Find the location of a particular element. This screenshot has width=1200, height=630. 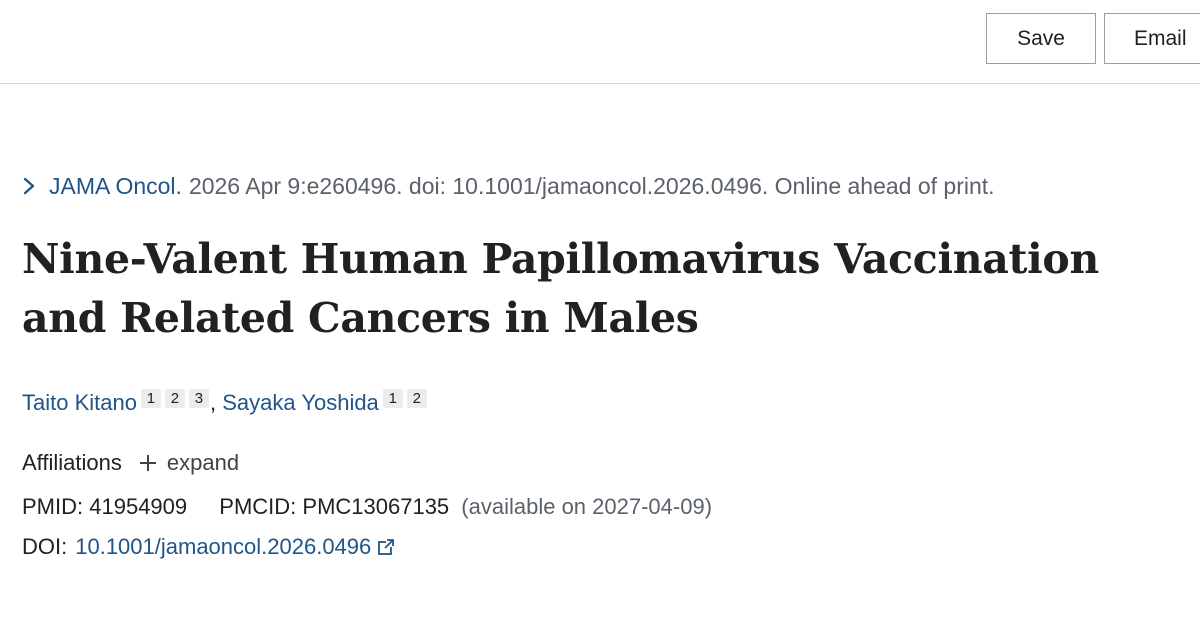

journal-link: JAMA Oncol. is located at coordinates (115, 186).